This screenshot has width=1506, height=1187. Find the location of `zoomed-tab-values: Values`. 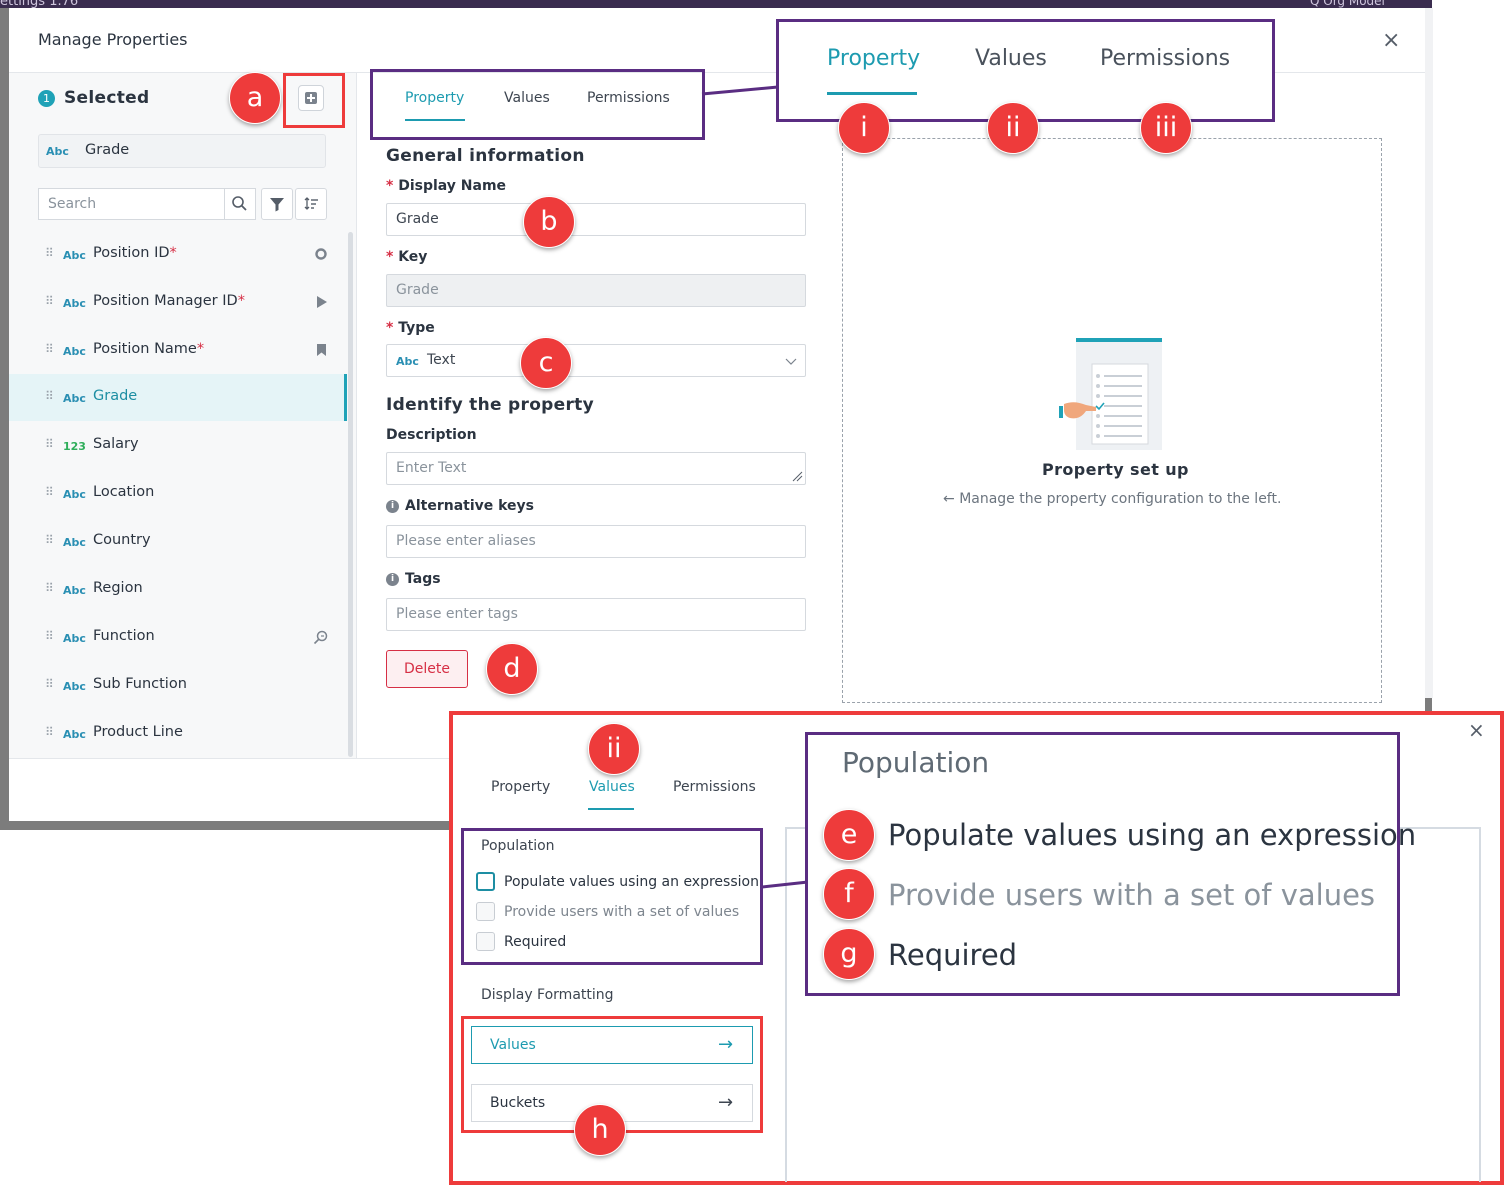

zoomed-tab-values: Values is located at coordinates (1011, 58).